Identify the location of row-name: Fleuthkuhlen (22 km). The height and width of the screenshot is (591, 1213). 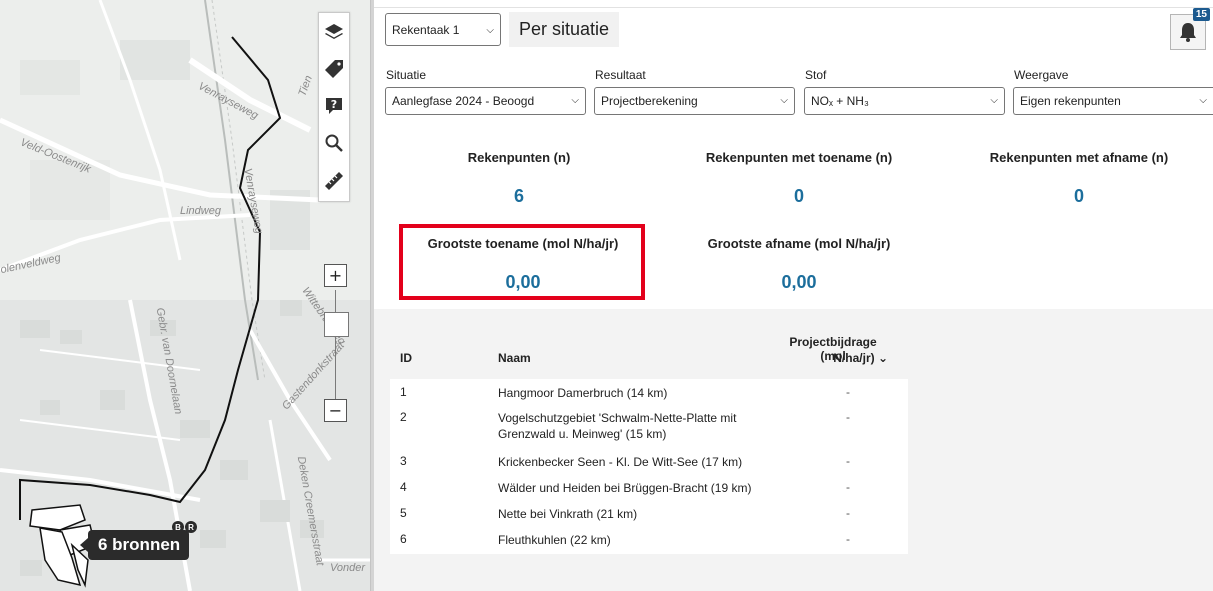
(554, 540).